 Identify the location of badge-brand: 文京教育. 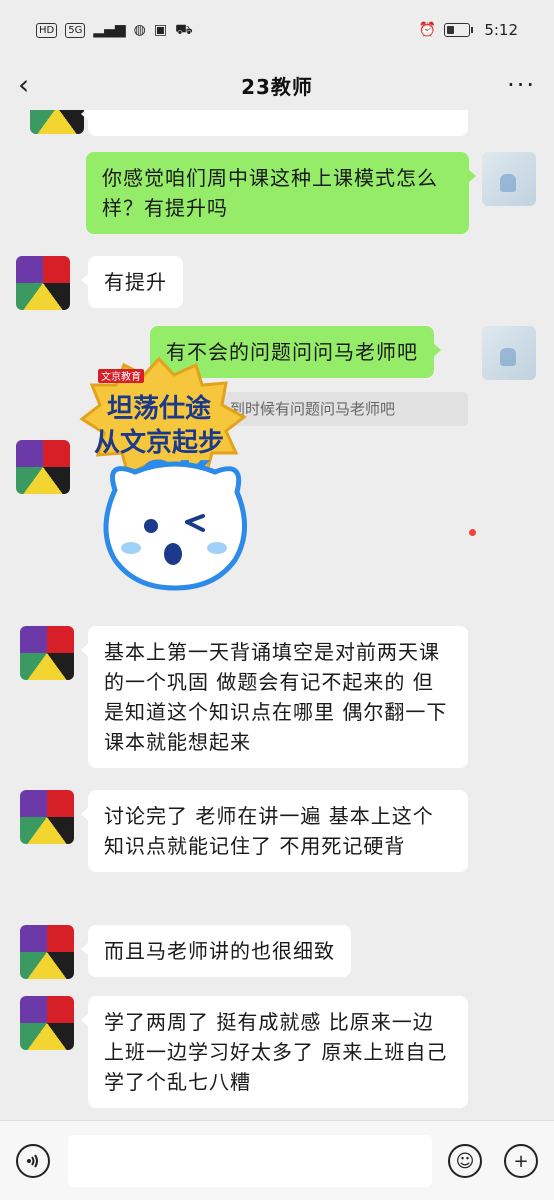
(121, 376).